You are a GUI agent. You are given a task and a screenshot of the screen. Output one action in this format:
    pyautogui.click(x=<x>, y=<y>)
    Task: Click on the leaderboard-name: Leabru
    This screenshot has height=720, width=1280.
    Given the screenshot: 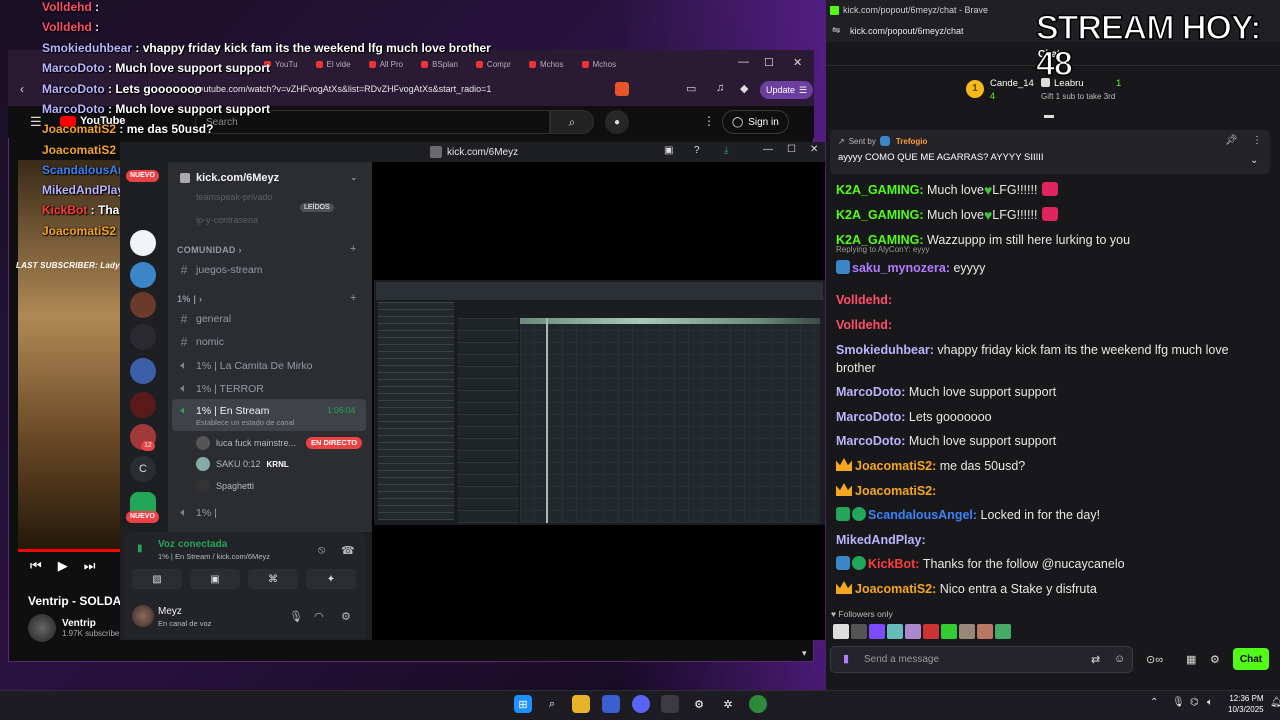 What is the action you would take?
    pyautogui.click(x=1062, y=83)
    